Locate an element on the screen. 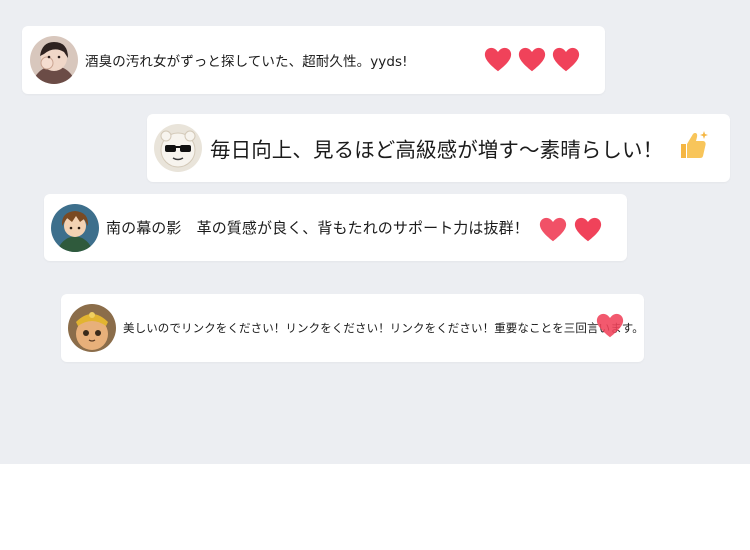  comment-bubble: 毎日向上、見るほど高級感が増す〜素晴らしい！ is located at coordinates (438, 148).